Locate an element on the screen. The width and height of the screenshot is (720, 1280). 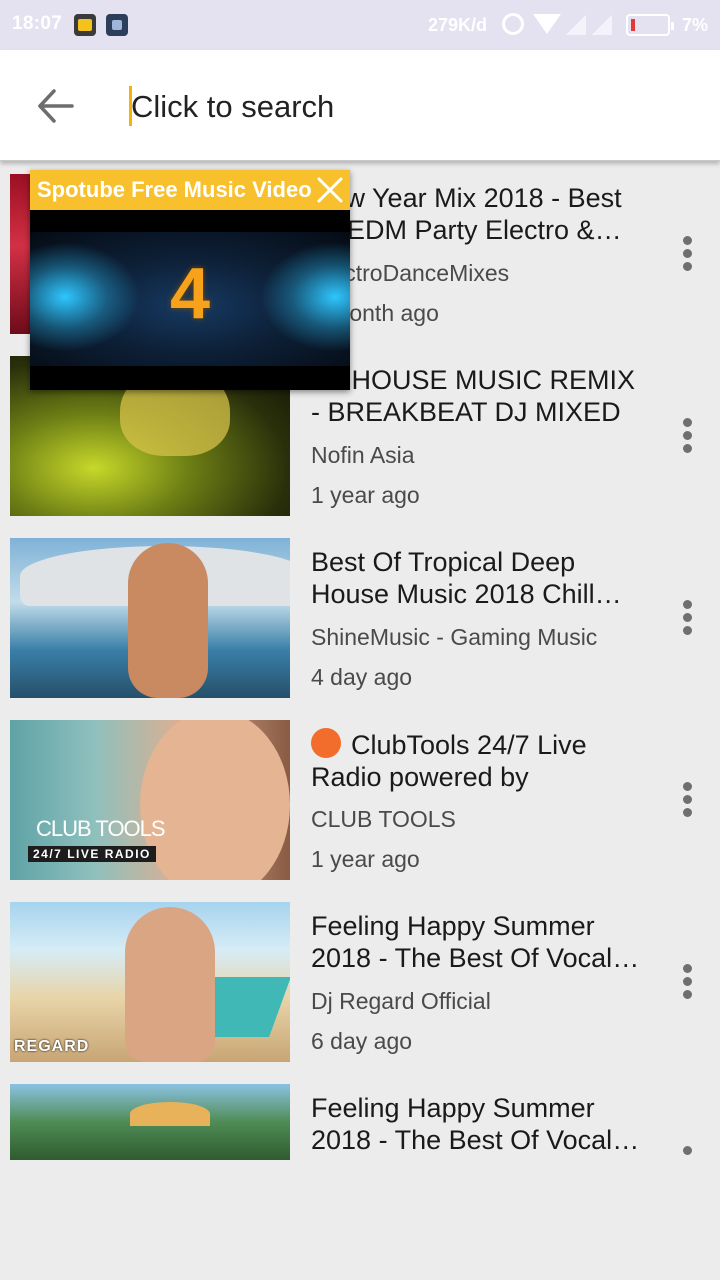
alarm-icon is located at coordinates (513, 24).